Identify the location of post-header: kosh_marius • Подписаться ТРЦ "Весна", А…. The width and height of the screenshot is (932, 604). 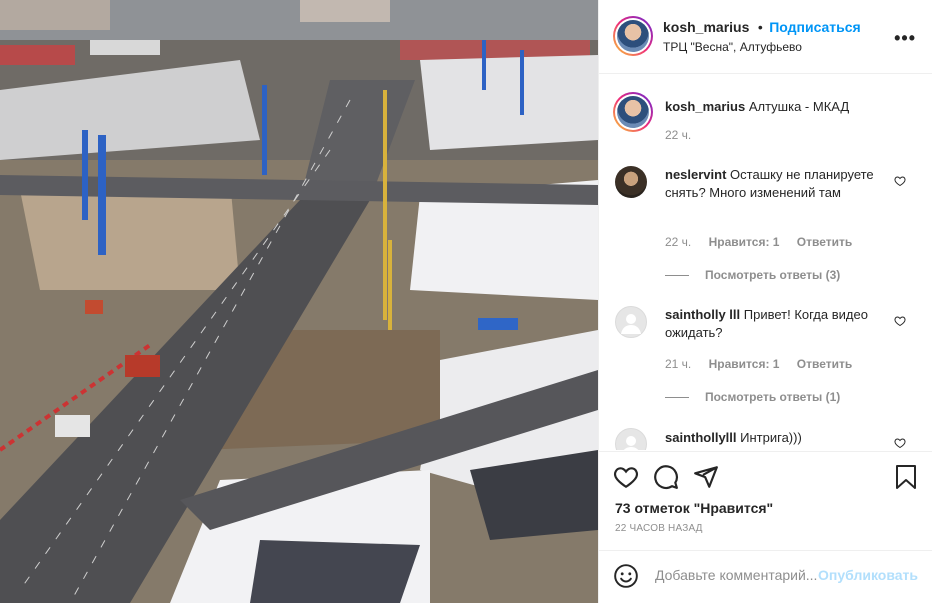
(765, 37).